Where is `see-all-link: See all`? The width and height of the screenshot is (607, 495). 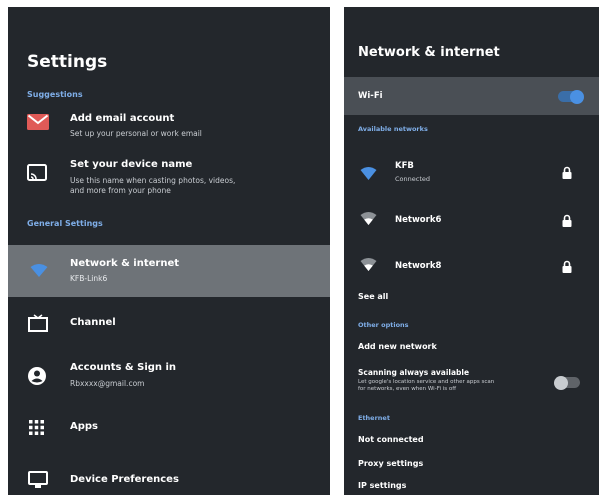
see-all-link: See all is located at coordinates (373, 296).